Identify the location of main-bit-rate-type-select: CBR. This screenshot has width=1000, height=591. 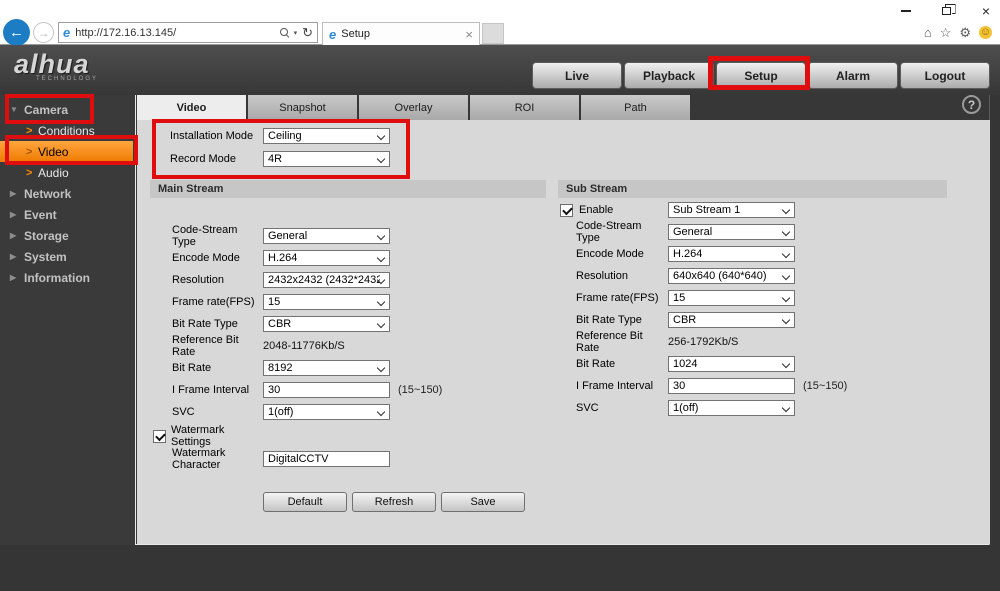
(326, 324).